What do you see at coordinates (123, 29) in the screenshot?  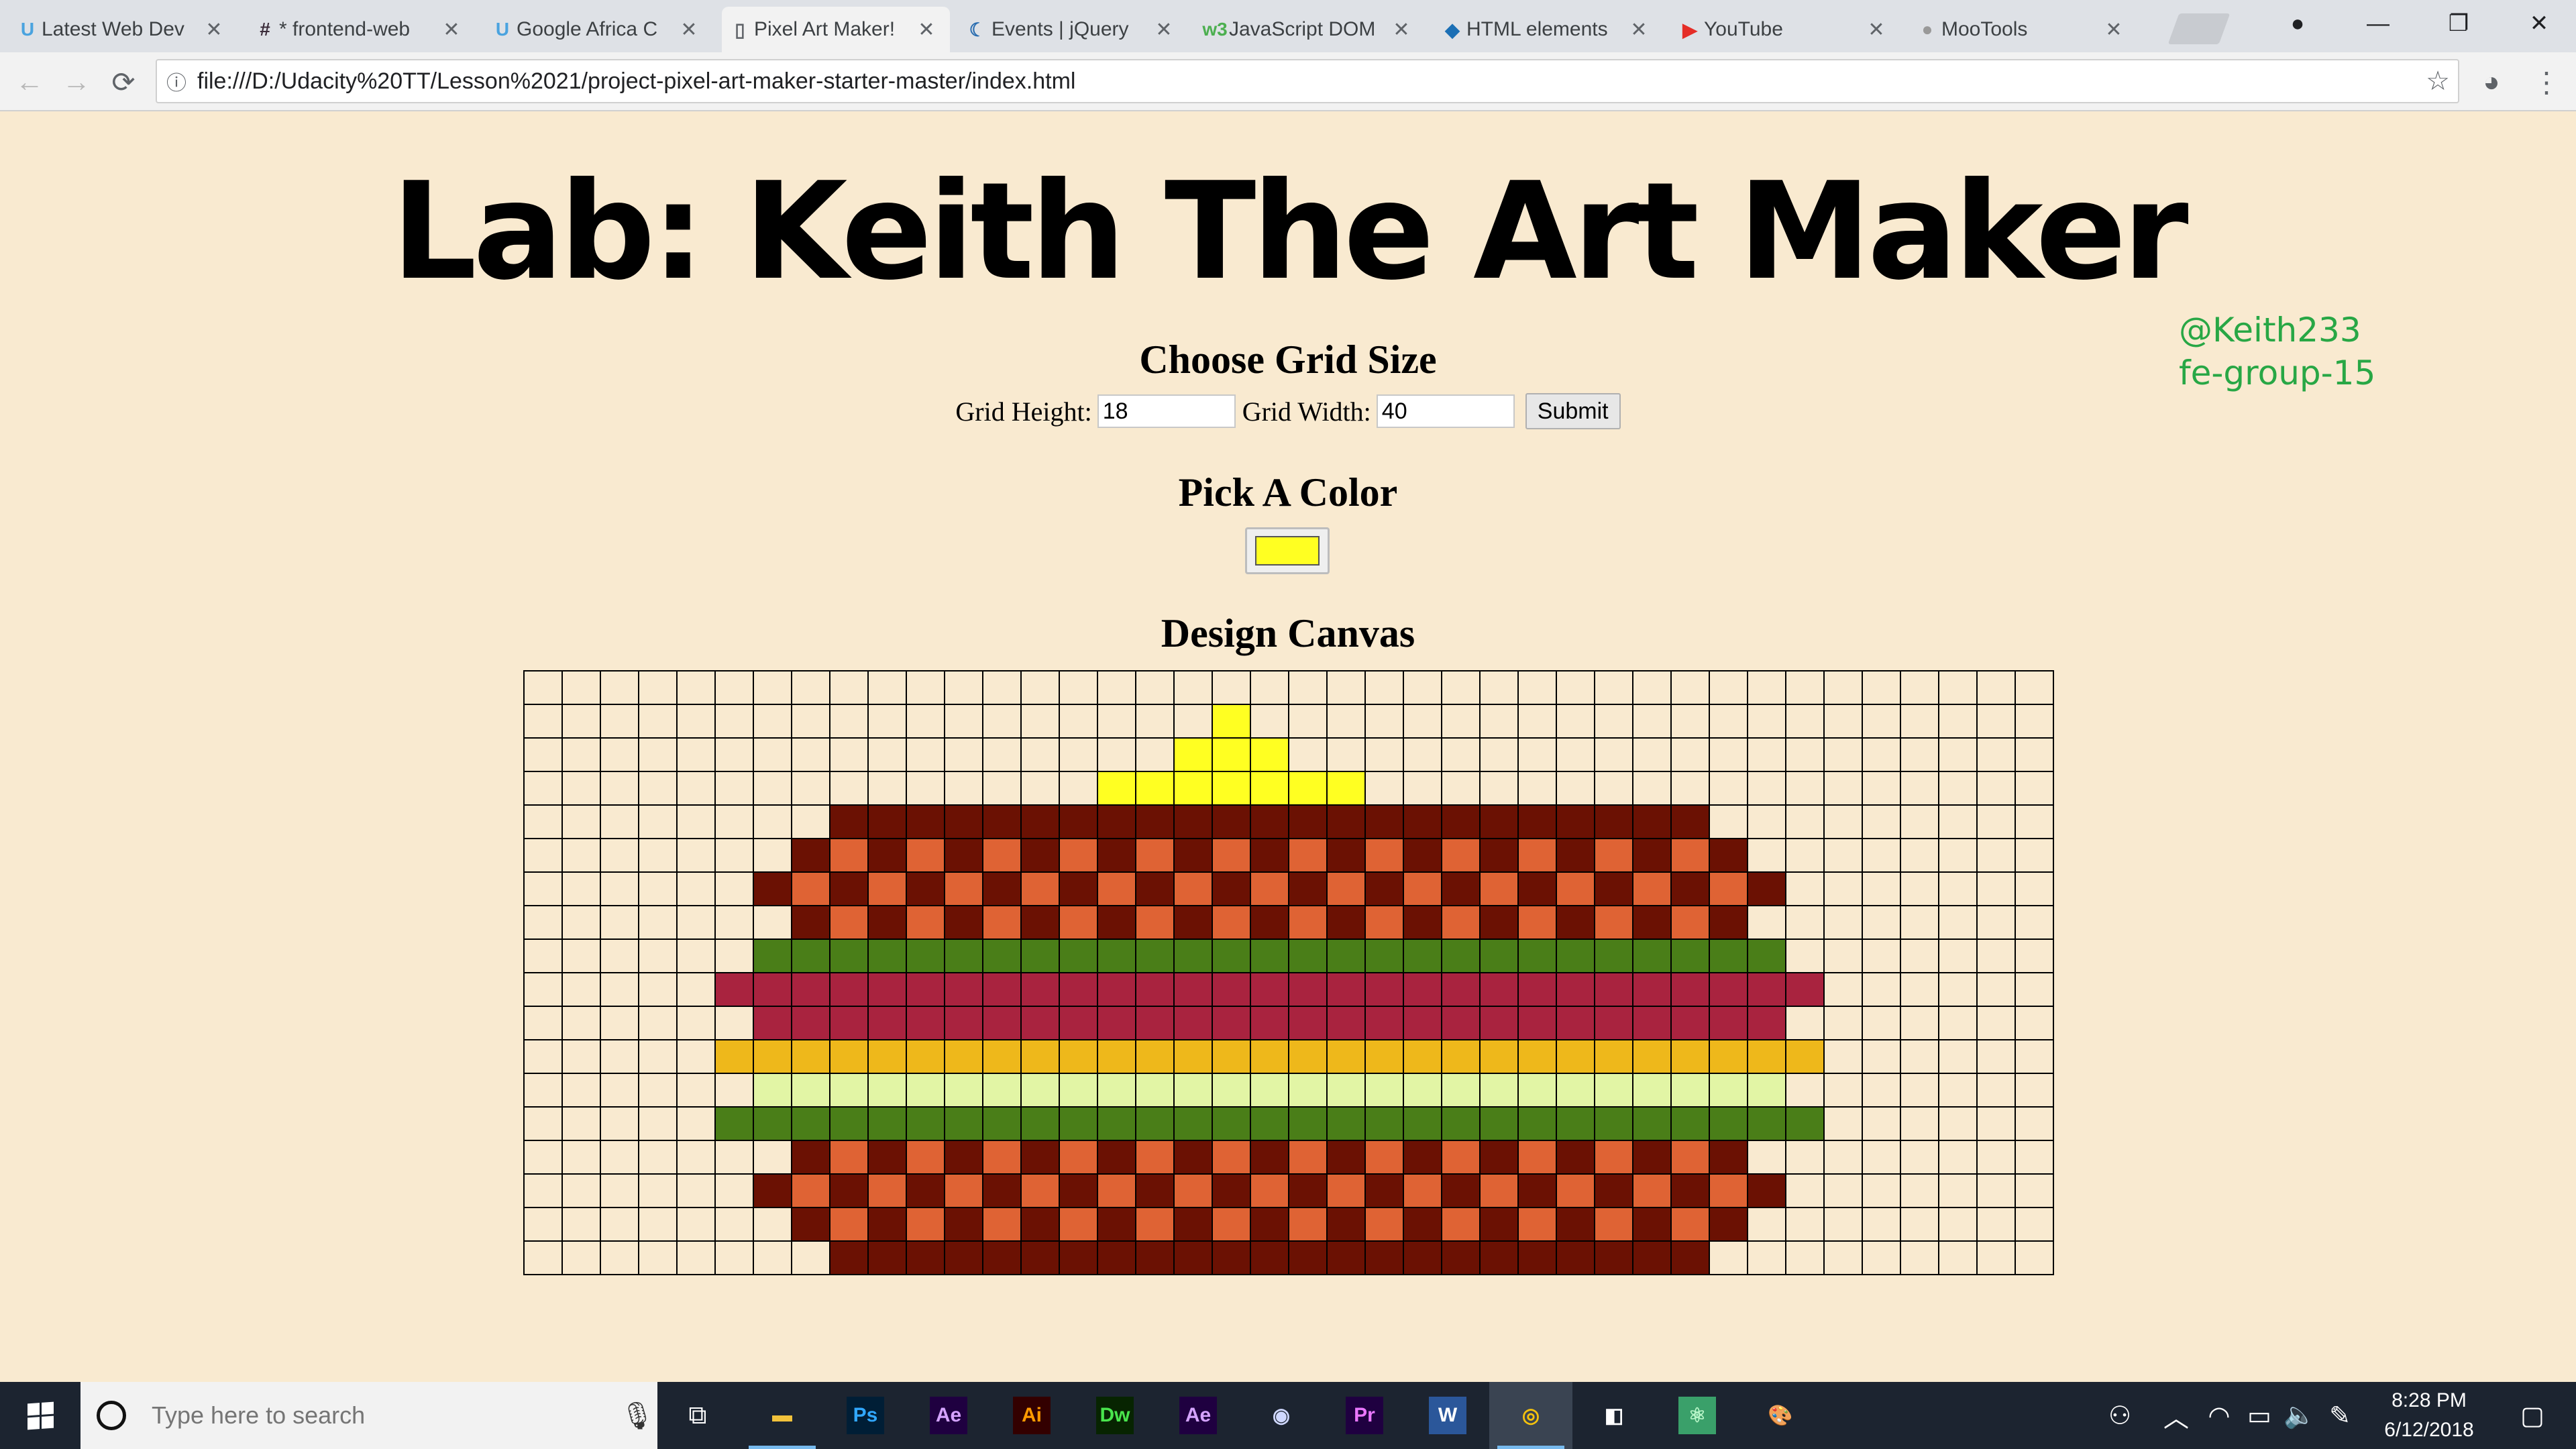 I see `tab-0: U Latest Web Dev ✕` at bounding box center [123, 29].